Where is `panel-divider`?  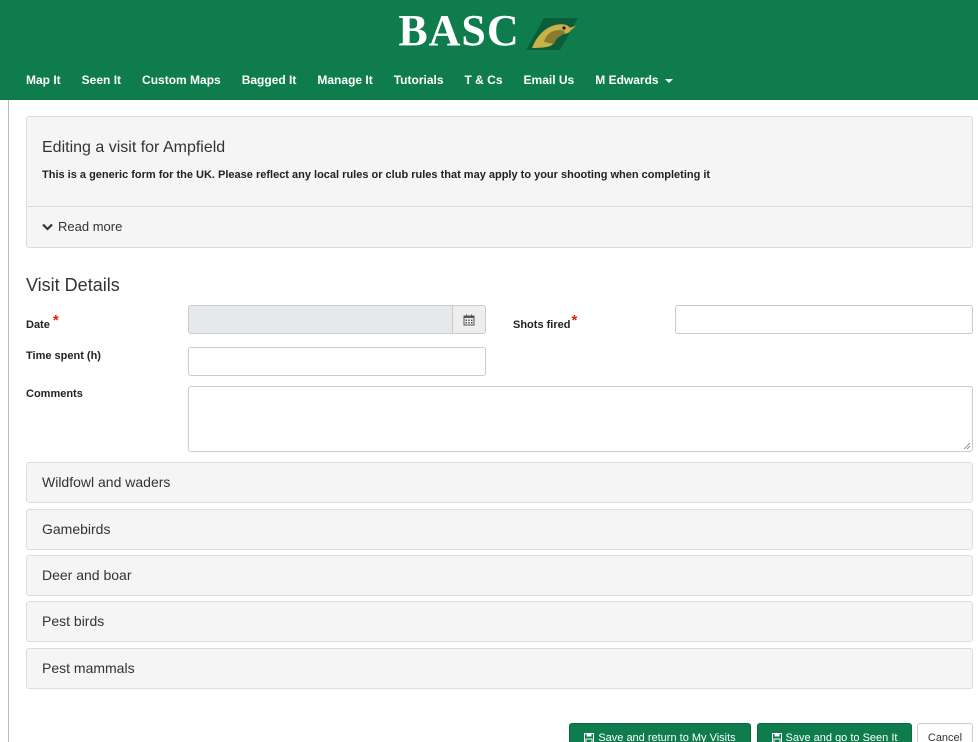 panel-divider is located at coordinates (499, 206).